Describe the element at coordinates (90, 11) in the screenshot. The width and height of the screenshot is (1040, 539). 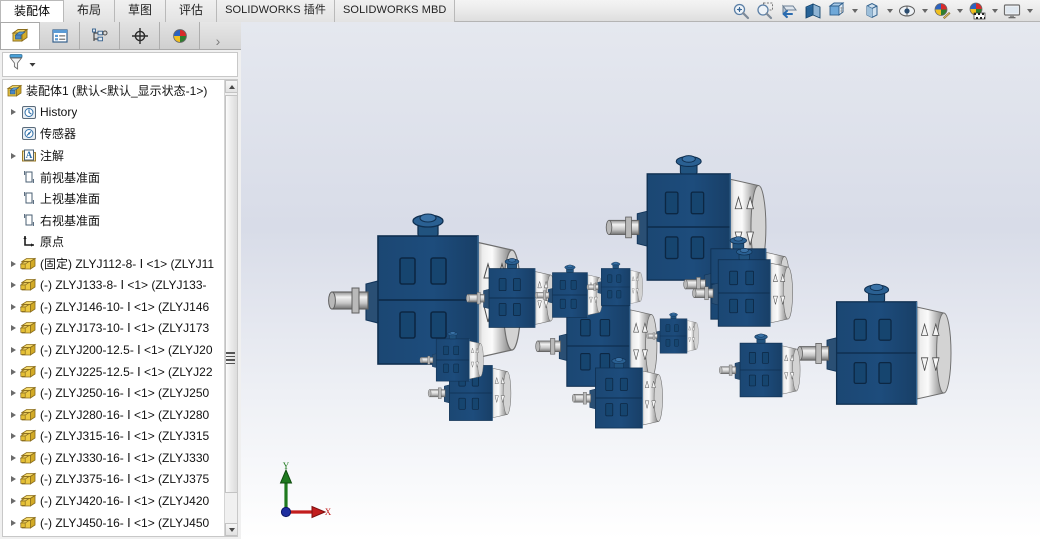
I see `tab-layout: 布局` at that location.